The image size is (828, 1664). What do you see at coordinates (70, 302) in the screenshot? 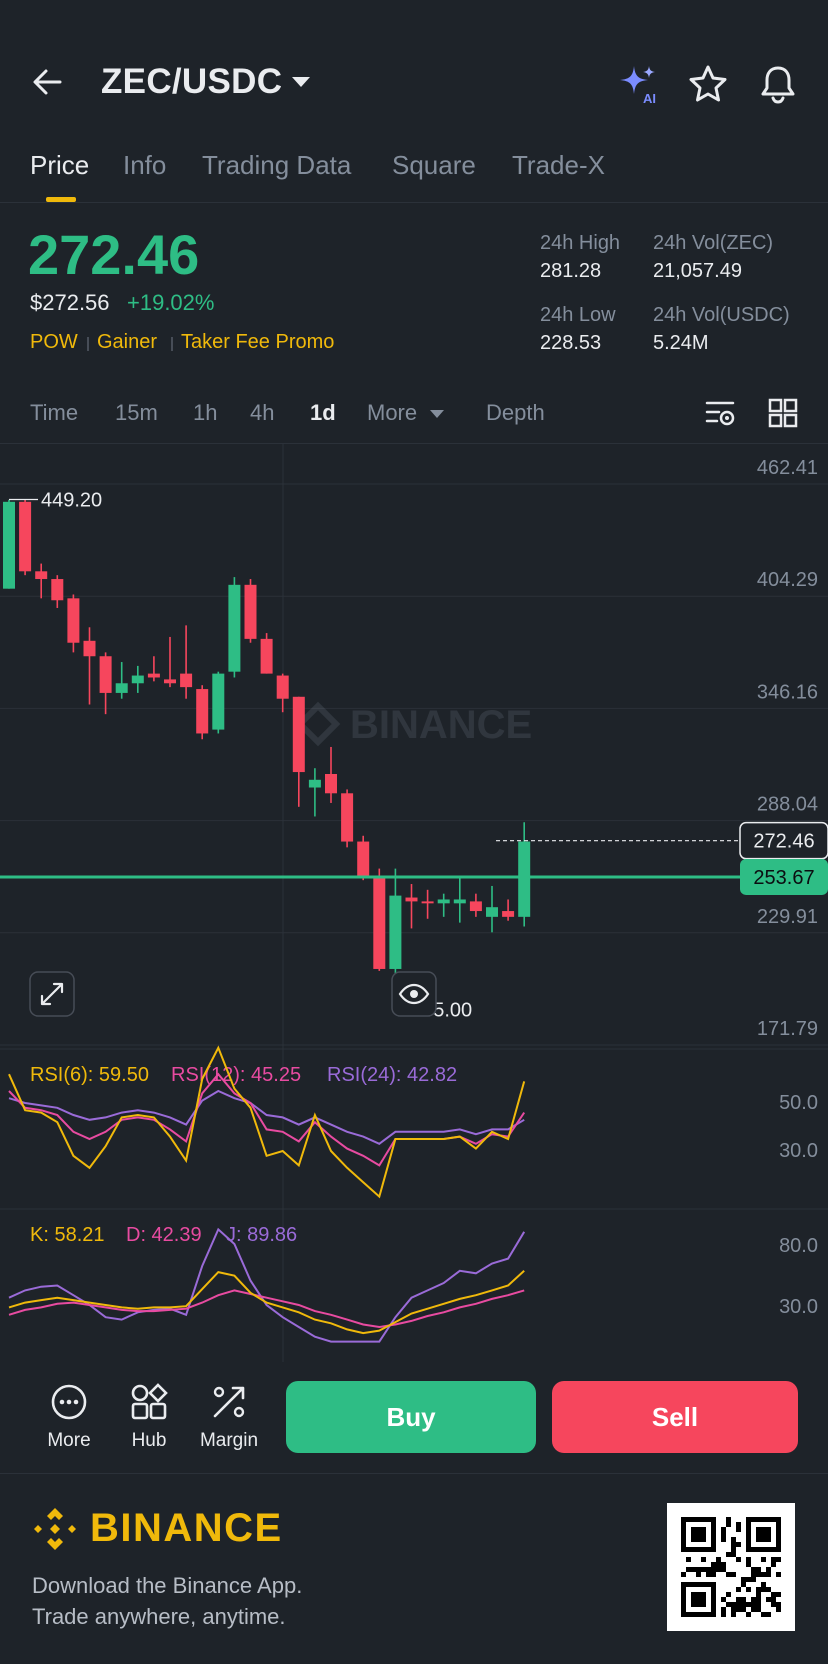
I see `usd-price: $272.56` at bounding box center [70, 302].